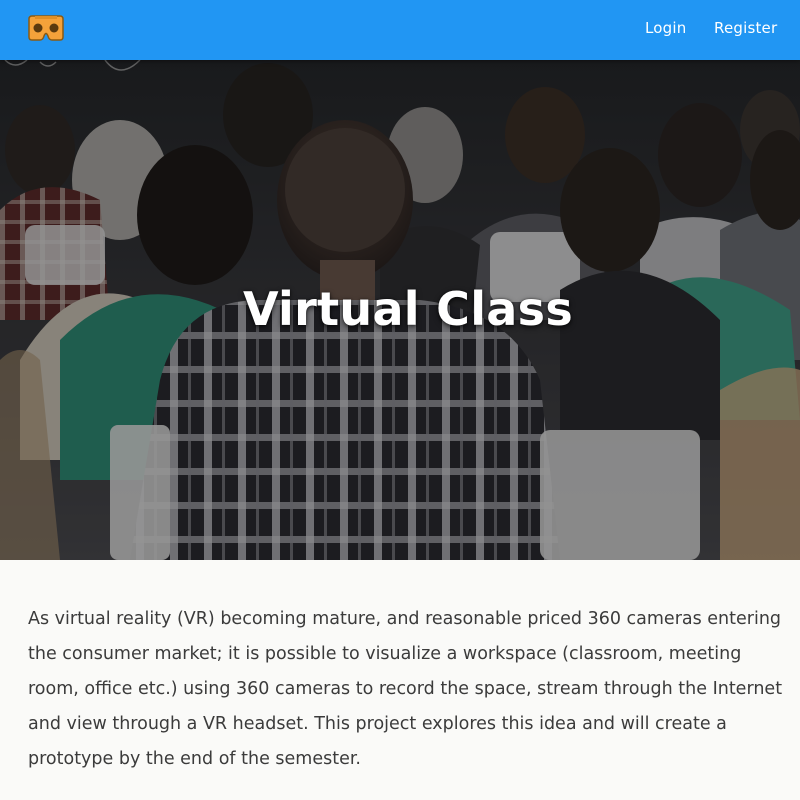 The width and height of the screenshot is (800, 800). I want to click on register-link: Register, so click(745, 28).